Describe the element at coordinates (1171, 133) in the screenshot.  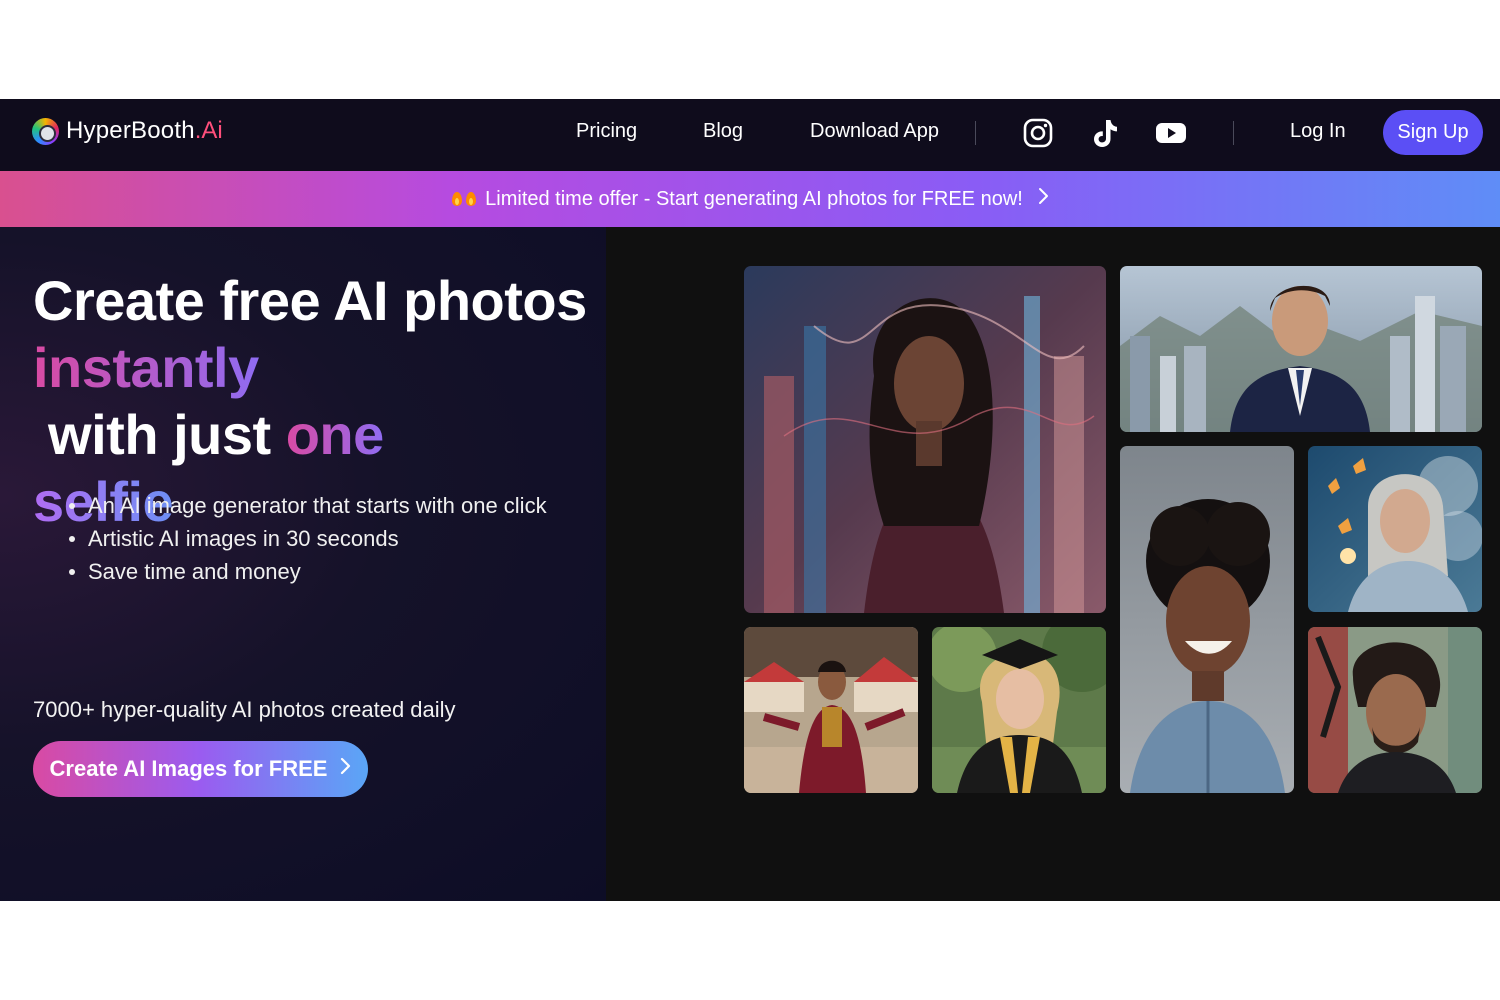
I see `youtube-icon` at that location.